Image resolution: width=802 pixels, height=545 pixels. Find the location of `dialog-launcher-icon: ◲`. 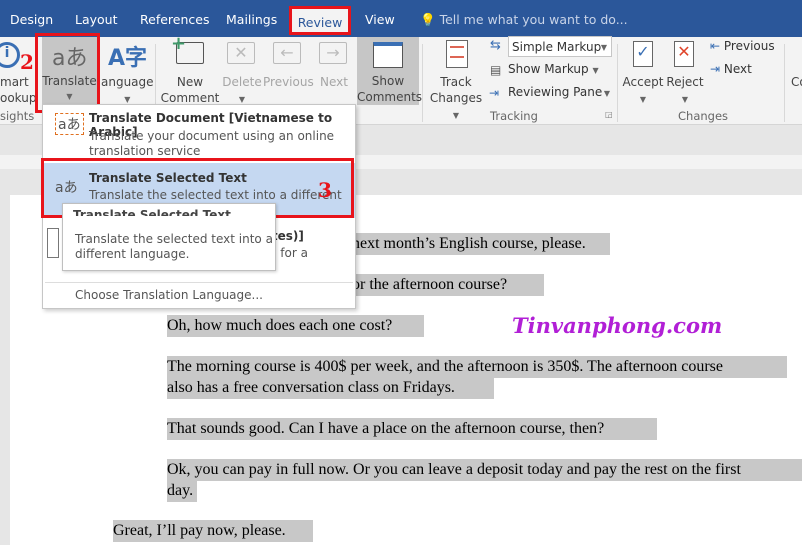

dialog-launcher-icon: ◲ is located at coordinates (609, 114).